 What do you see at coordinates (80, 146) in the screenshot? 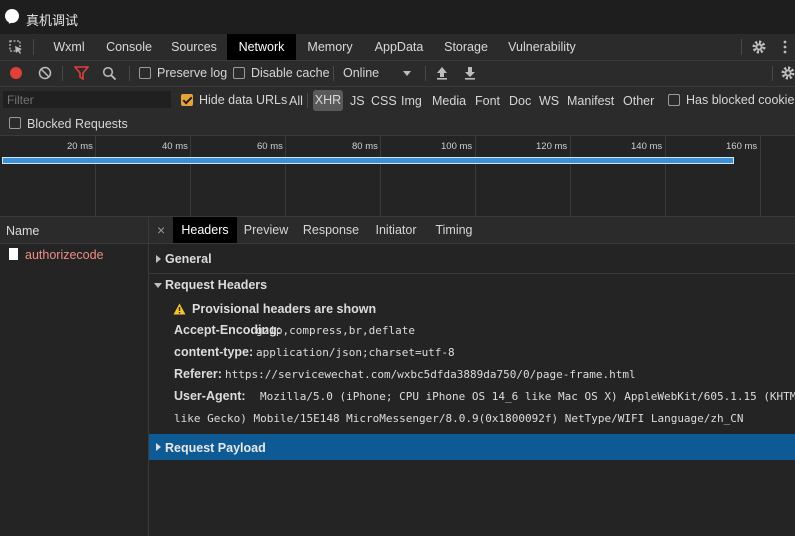
I see `timeline-tick: 20 ms` at bounding box center [80, 146].